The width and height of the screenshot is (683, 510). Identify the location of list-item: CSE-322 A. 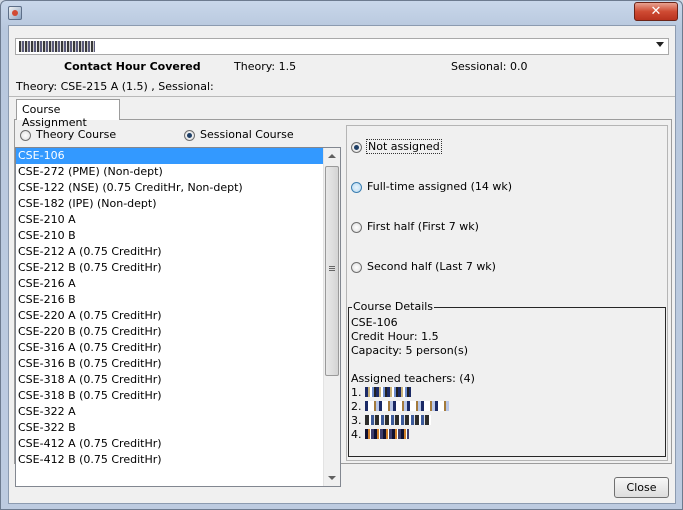
(170, 412).